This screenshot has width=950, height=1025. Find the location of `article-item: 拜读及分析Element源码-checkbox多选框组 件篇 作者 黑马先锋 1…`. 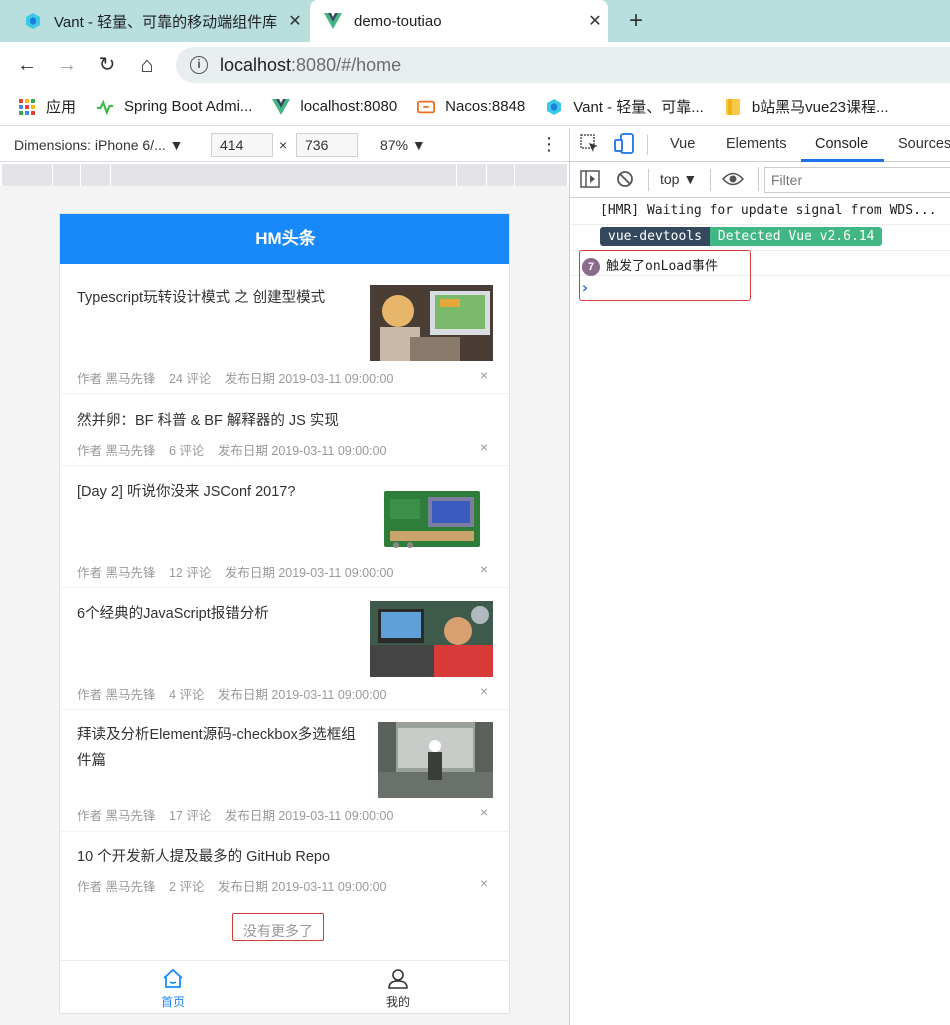

article-item: 拜读及分析Element源码-checkbox多选框组 件篇 作者 黑马先锋 1… is located at coordinates (284, 771).